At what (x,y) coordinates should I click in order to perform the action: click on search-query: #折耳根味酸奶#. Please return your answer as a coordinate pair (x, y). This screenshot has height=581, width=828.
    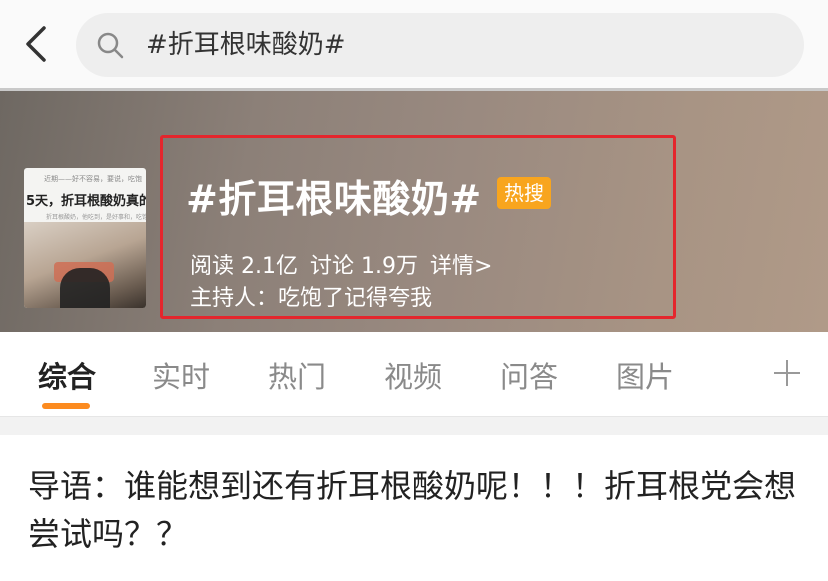
    Looking at the image, I should click on (246, 45).